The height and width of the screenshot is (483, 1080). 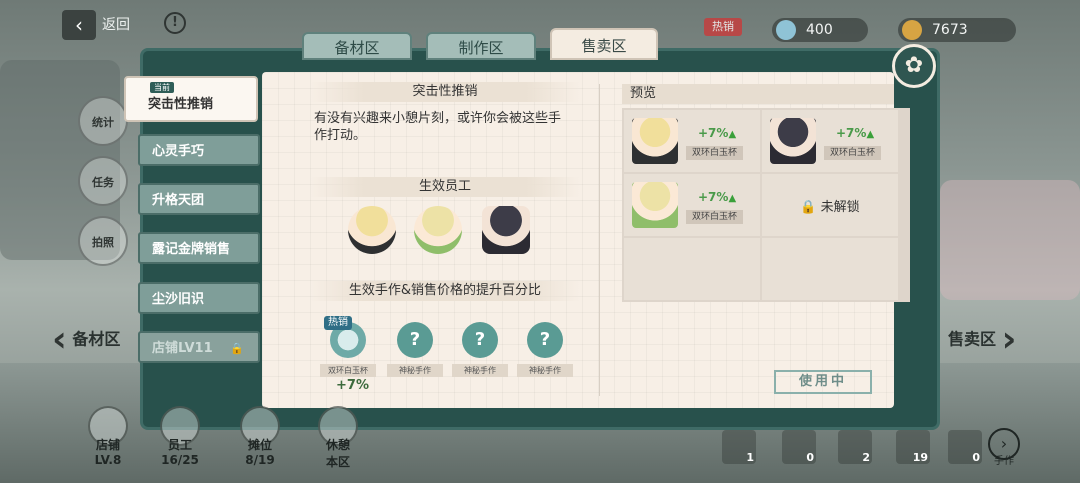 I want to click on staff-section-title: 生效员工, so click(x=445, y=187).